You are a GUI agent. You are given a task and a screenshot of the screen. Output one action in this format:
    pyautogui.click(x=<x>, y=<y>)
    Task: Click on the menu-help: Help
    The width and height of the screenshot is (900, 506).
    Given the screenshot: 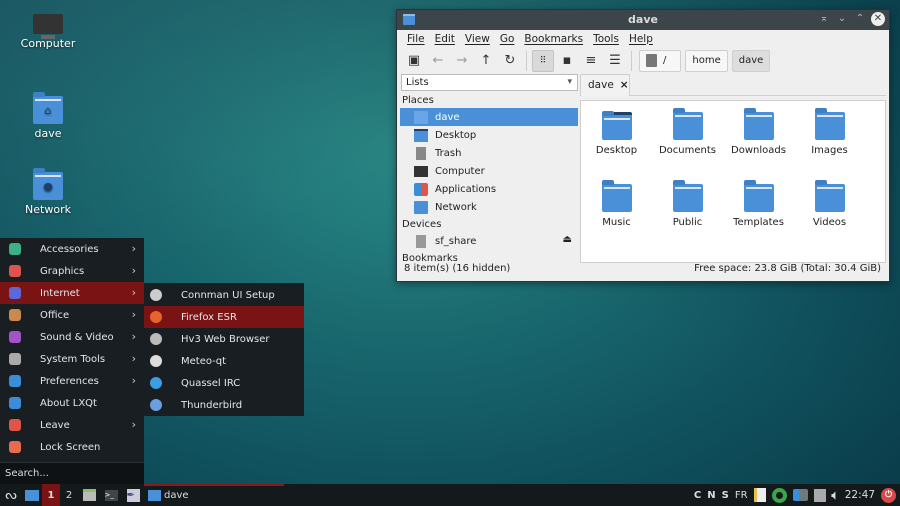 What is the action you would take?
    pyautogui.click(x=641, y=39)
    